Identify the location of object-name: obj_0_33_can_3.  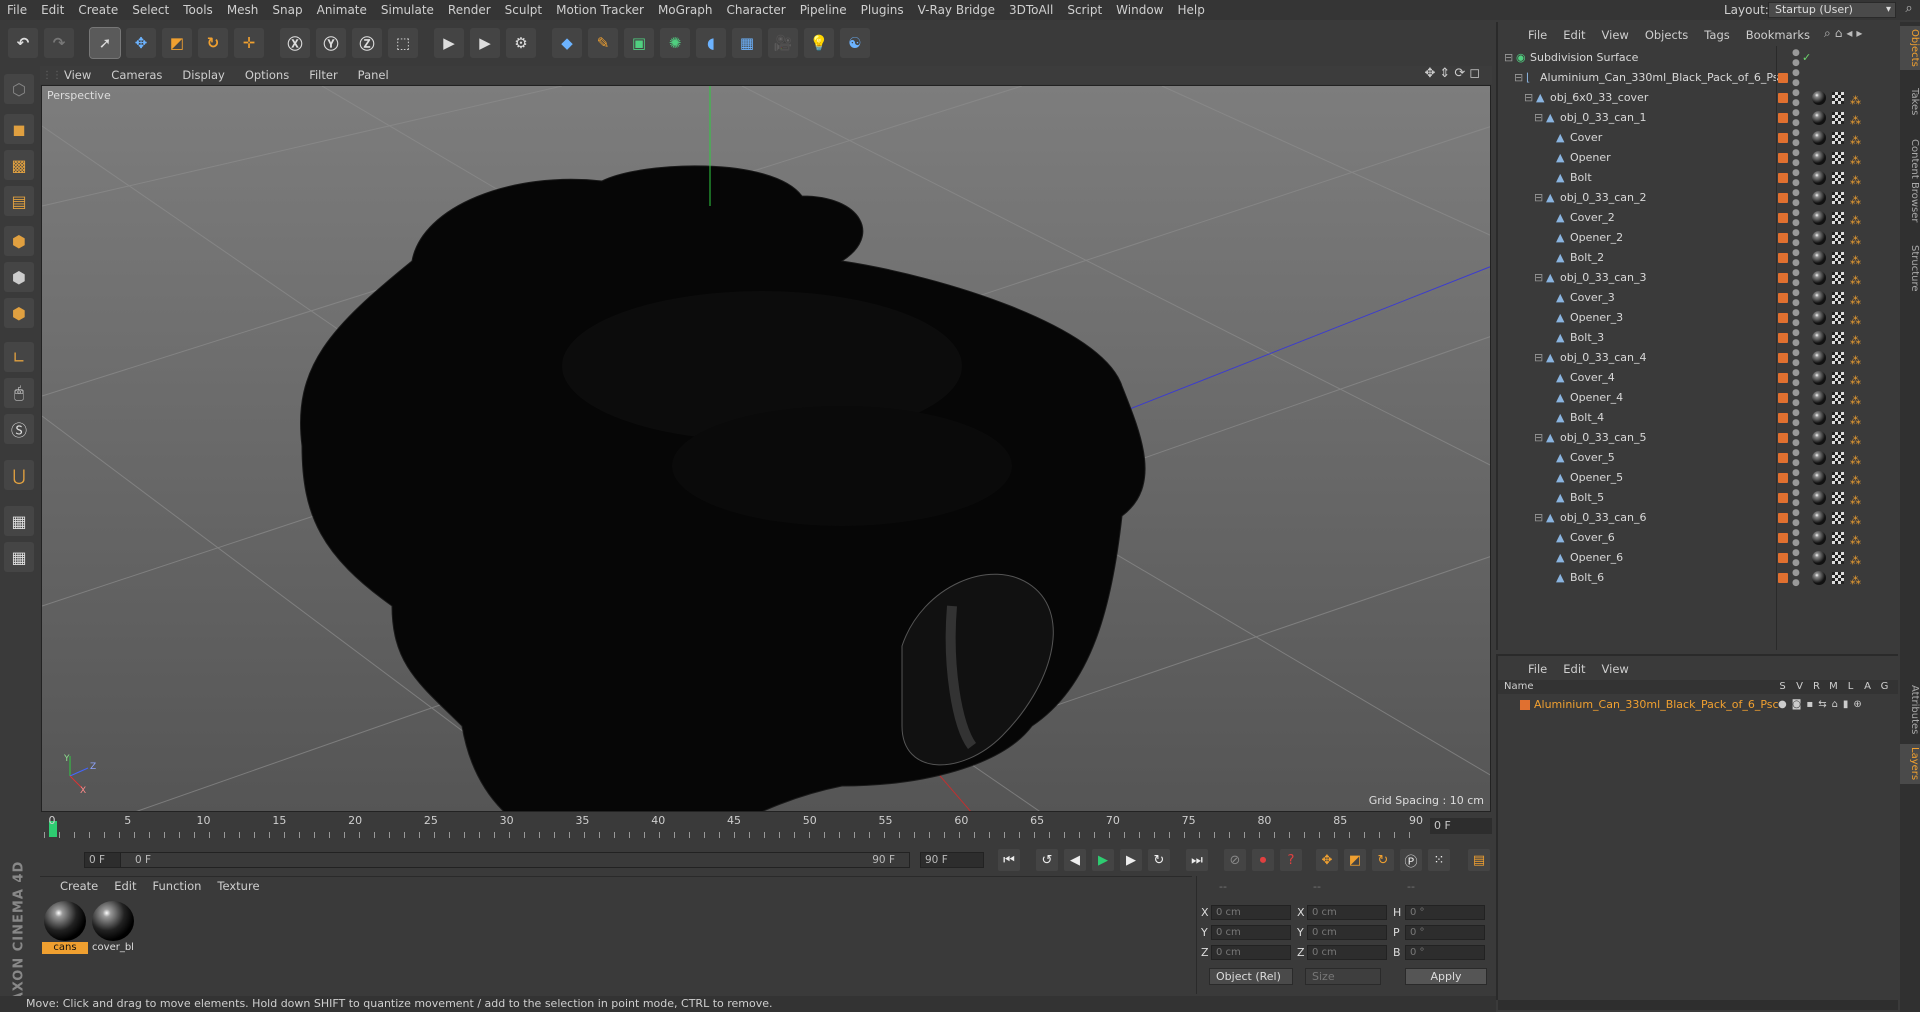
(1603, 278).